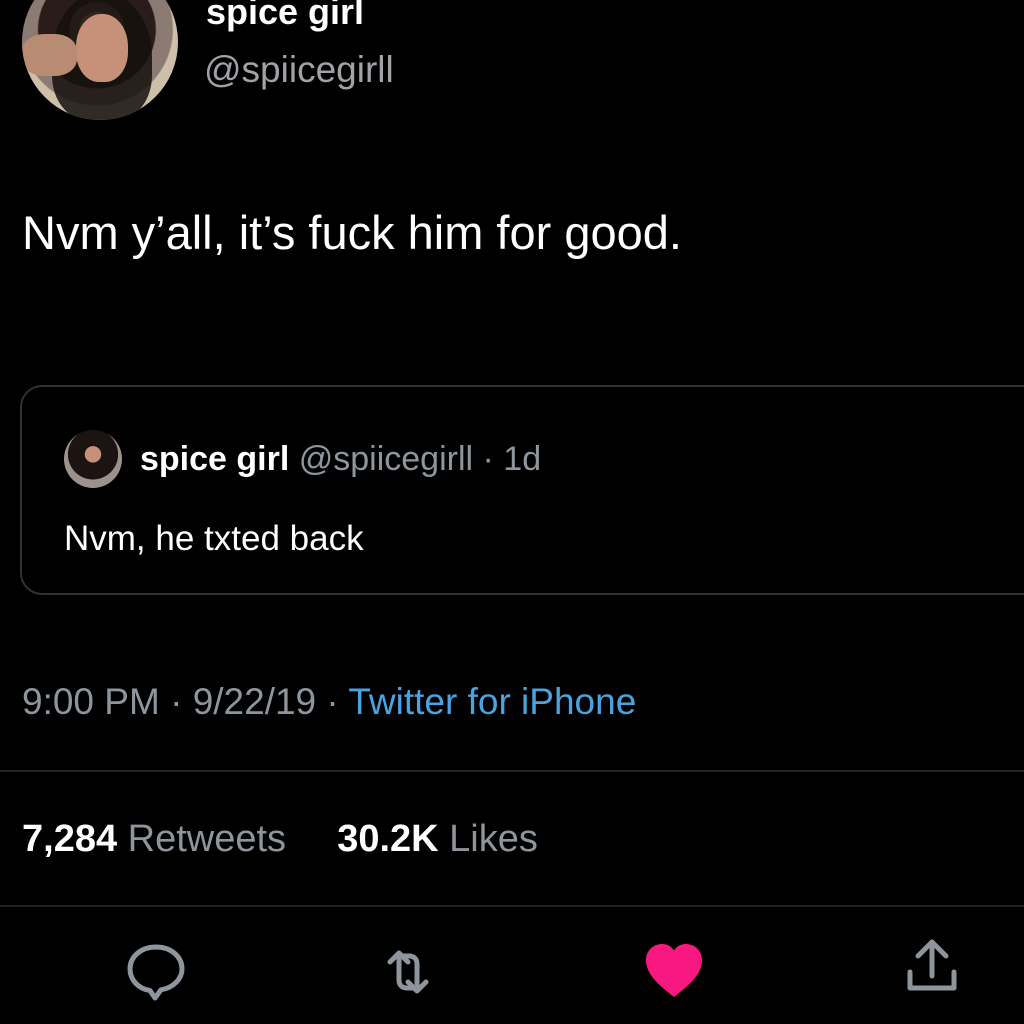  Describe the element at coordinates (299, 70) in the screenshot. I see `author-handle: @spiicegirll` at that location.